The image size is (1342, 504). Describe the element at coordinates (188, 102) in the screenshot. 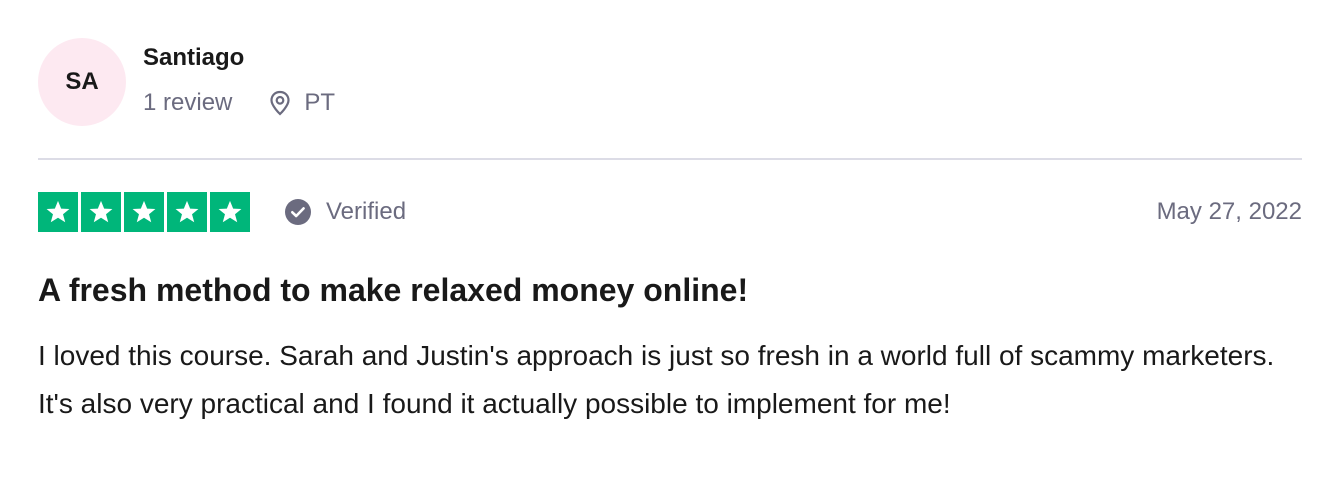

I see `review-count: 1 review` at that location.